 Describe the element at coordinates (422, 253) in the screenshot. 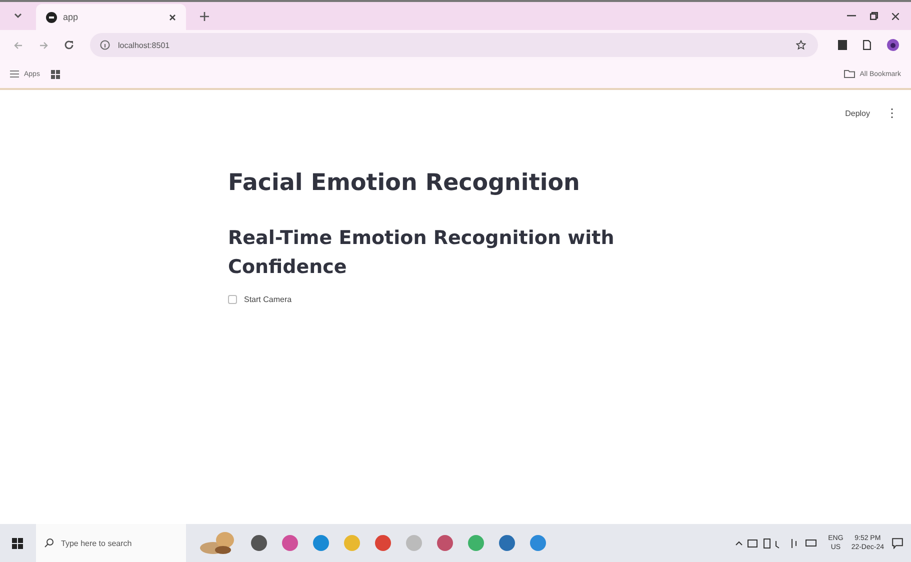

I see `page-subtitle: Real-Time Emotion Recognition with Confidence` at that location.